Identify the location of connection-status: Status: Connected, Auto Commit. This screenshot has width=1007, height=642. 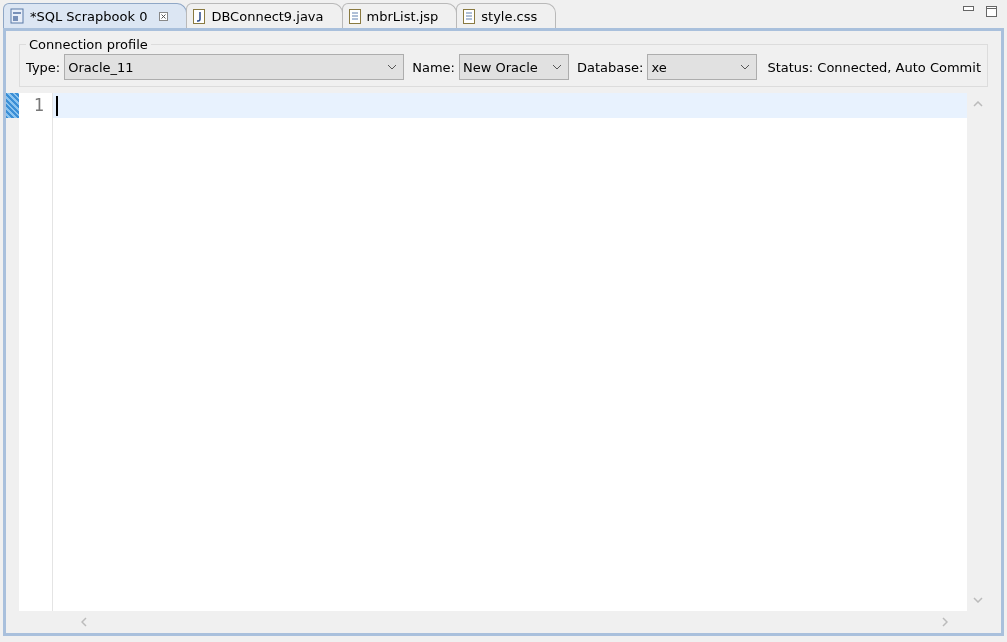
(874, 67).